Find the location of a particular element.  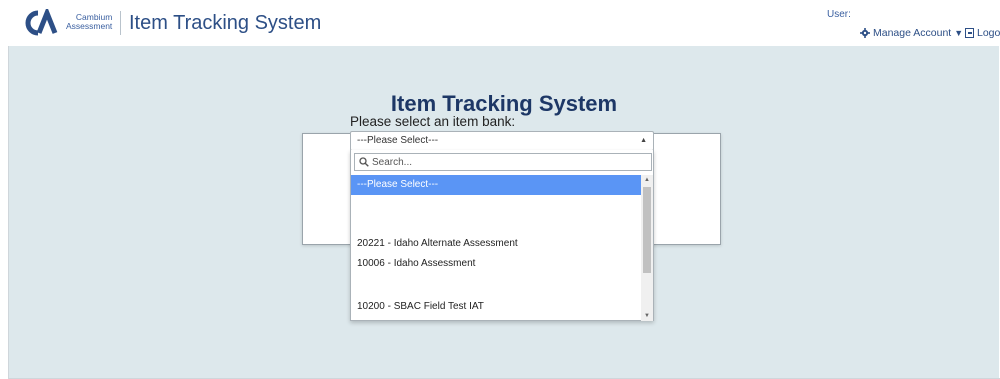

manage-account-menu: Manage Account ▼ is located at coordinates (911, 33).